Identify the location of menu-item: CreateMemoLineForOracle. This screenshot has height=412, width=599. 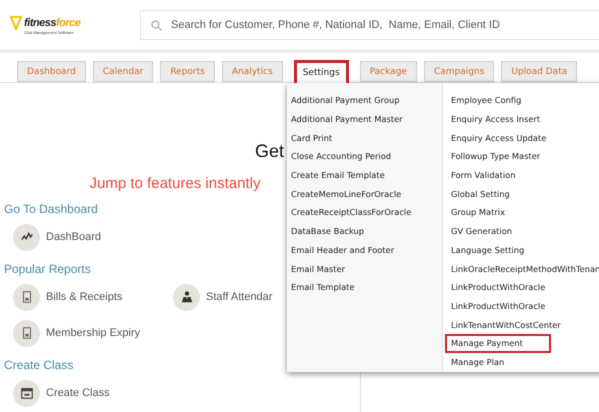
(347, 194).